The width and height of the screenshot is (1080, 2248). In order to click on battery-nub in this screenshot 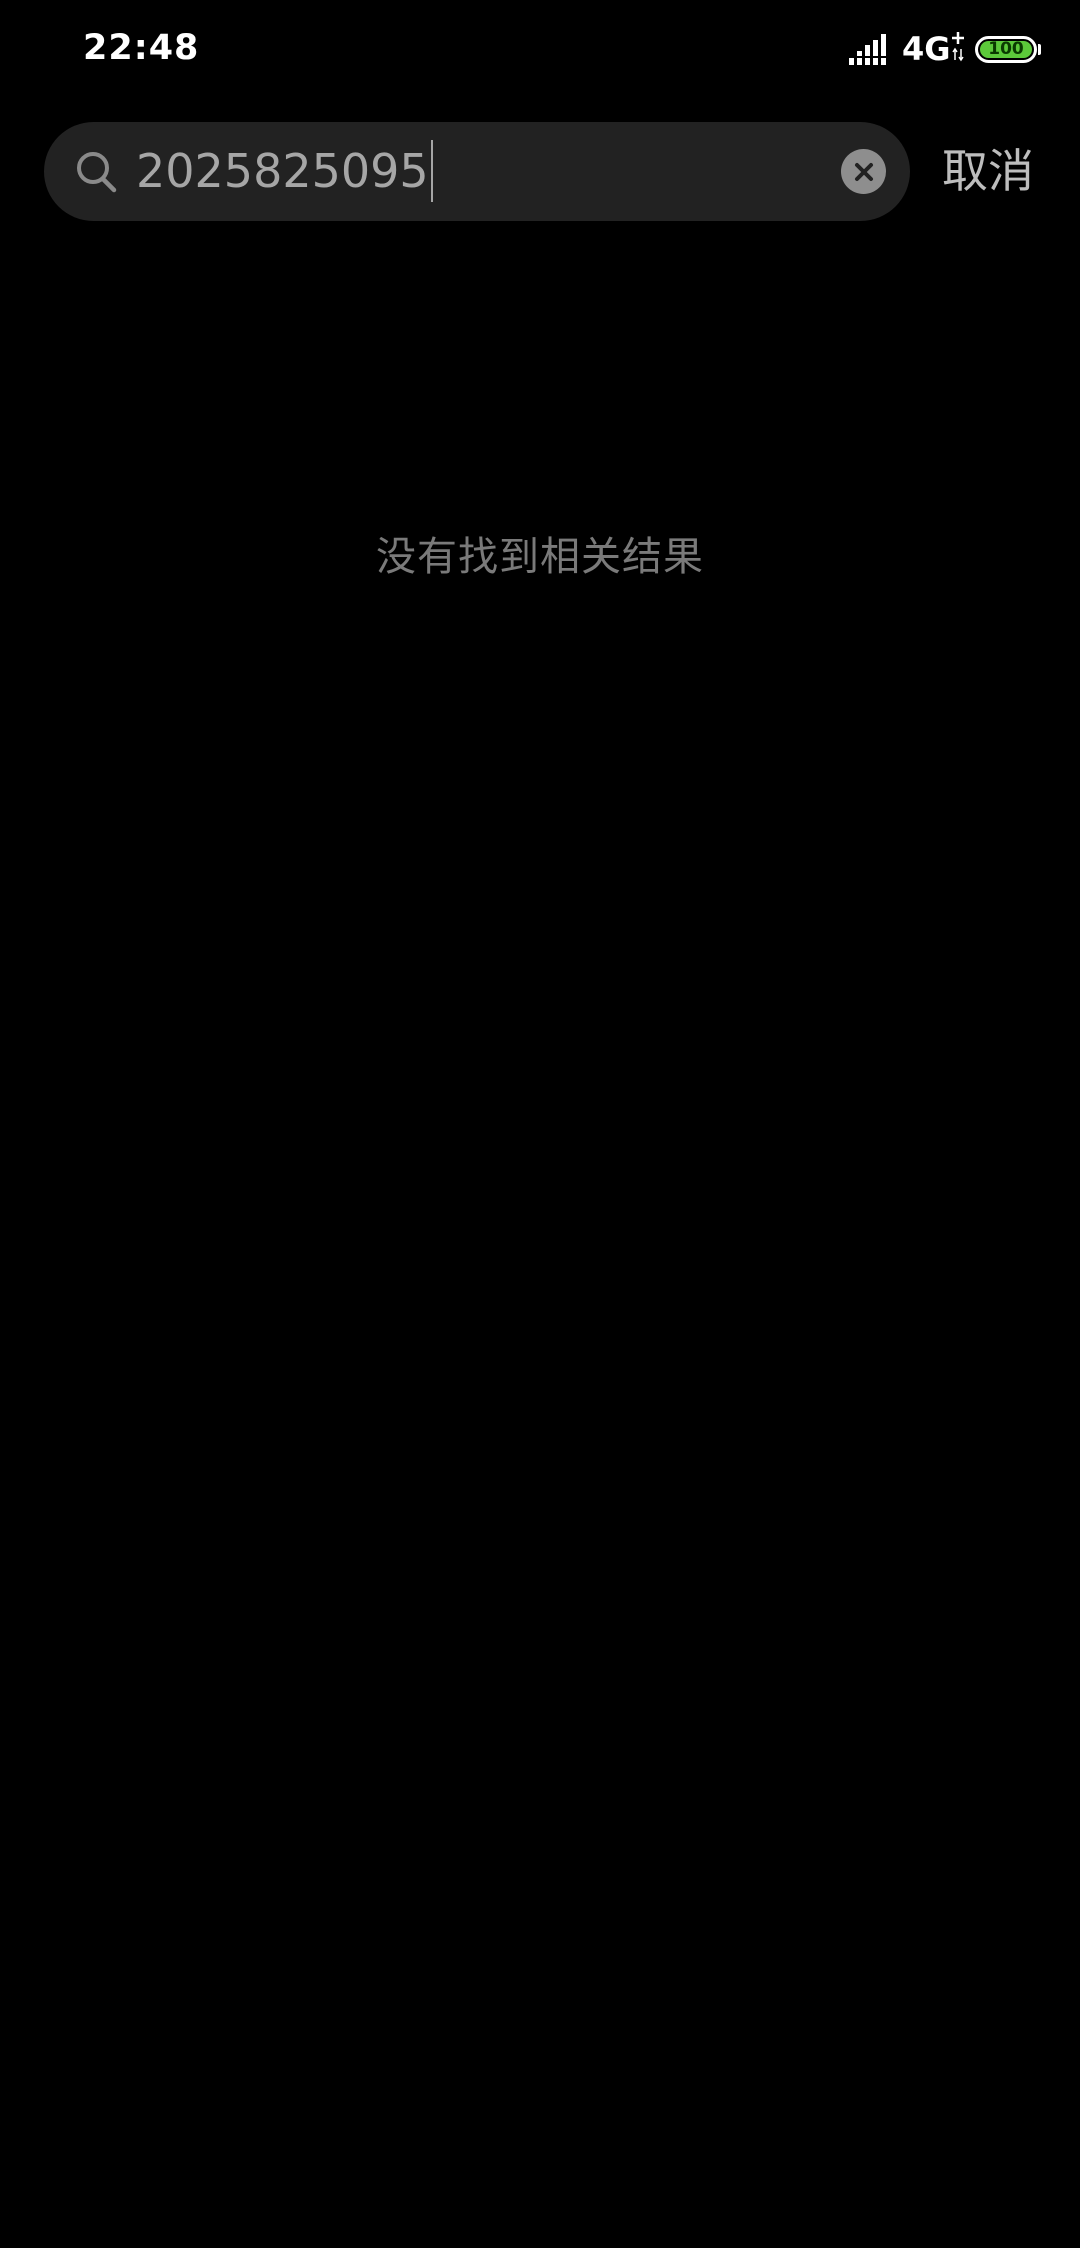, I will do `click(1039, 49)`.